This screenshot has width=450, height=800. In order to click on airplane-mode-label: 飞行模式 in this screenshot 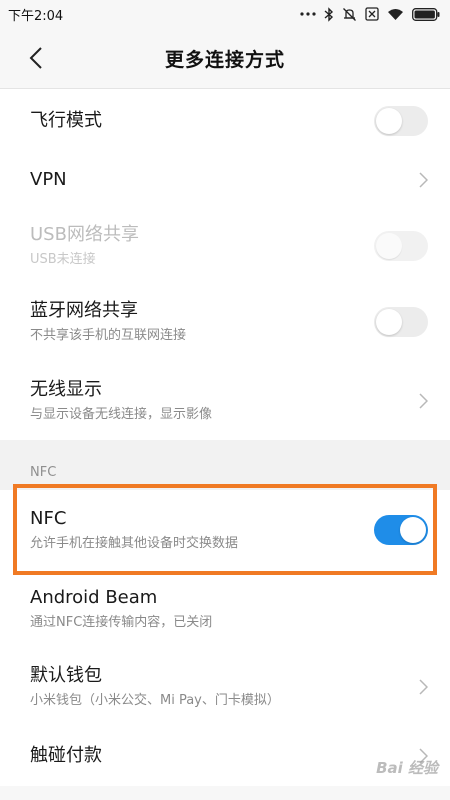, I will do `click(66, 120)`.